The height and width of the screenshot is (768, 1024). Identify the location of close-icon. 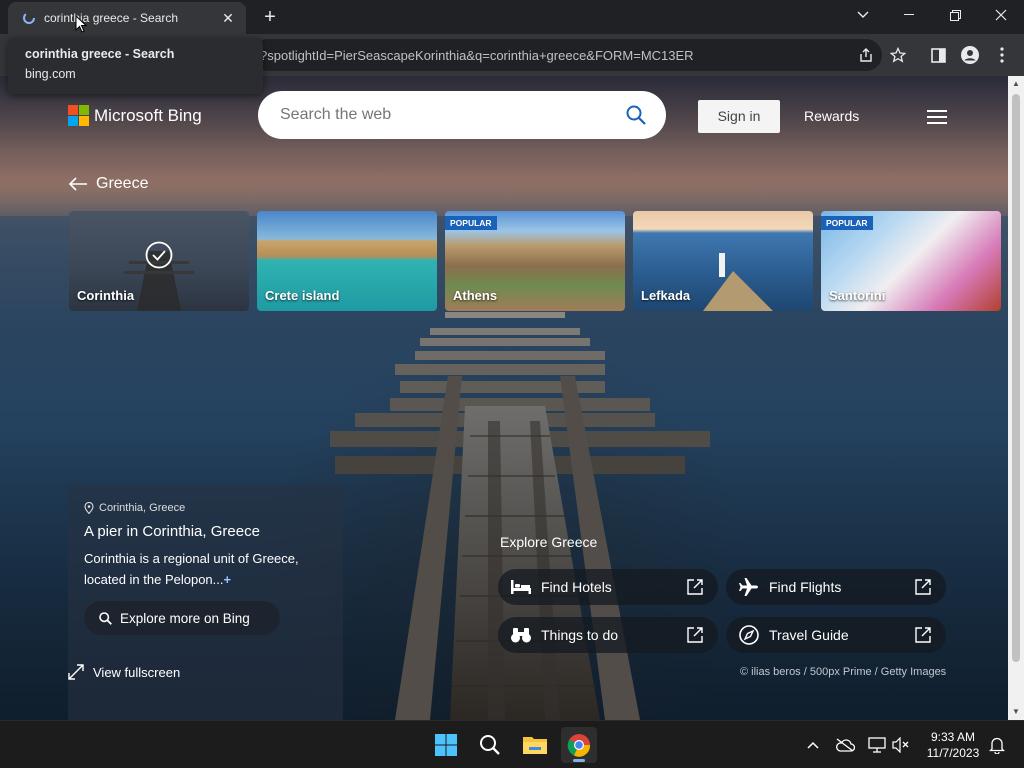
(1001, 15).